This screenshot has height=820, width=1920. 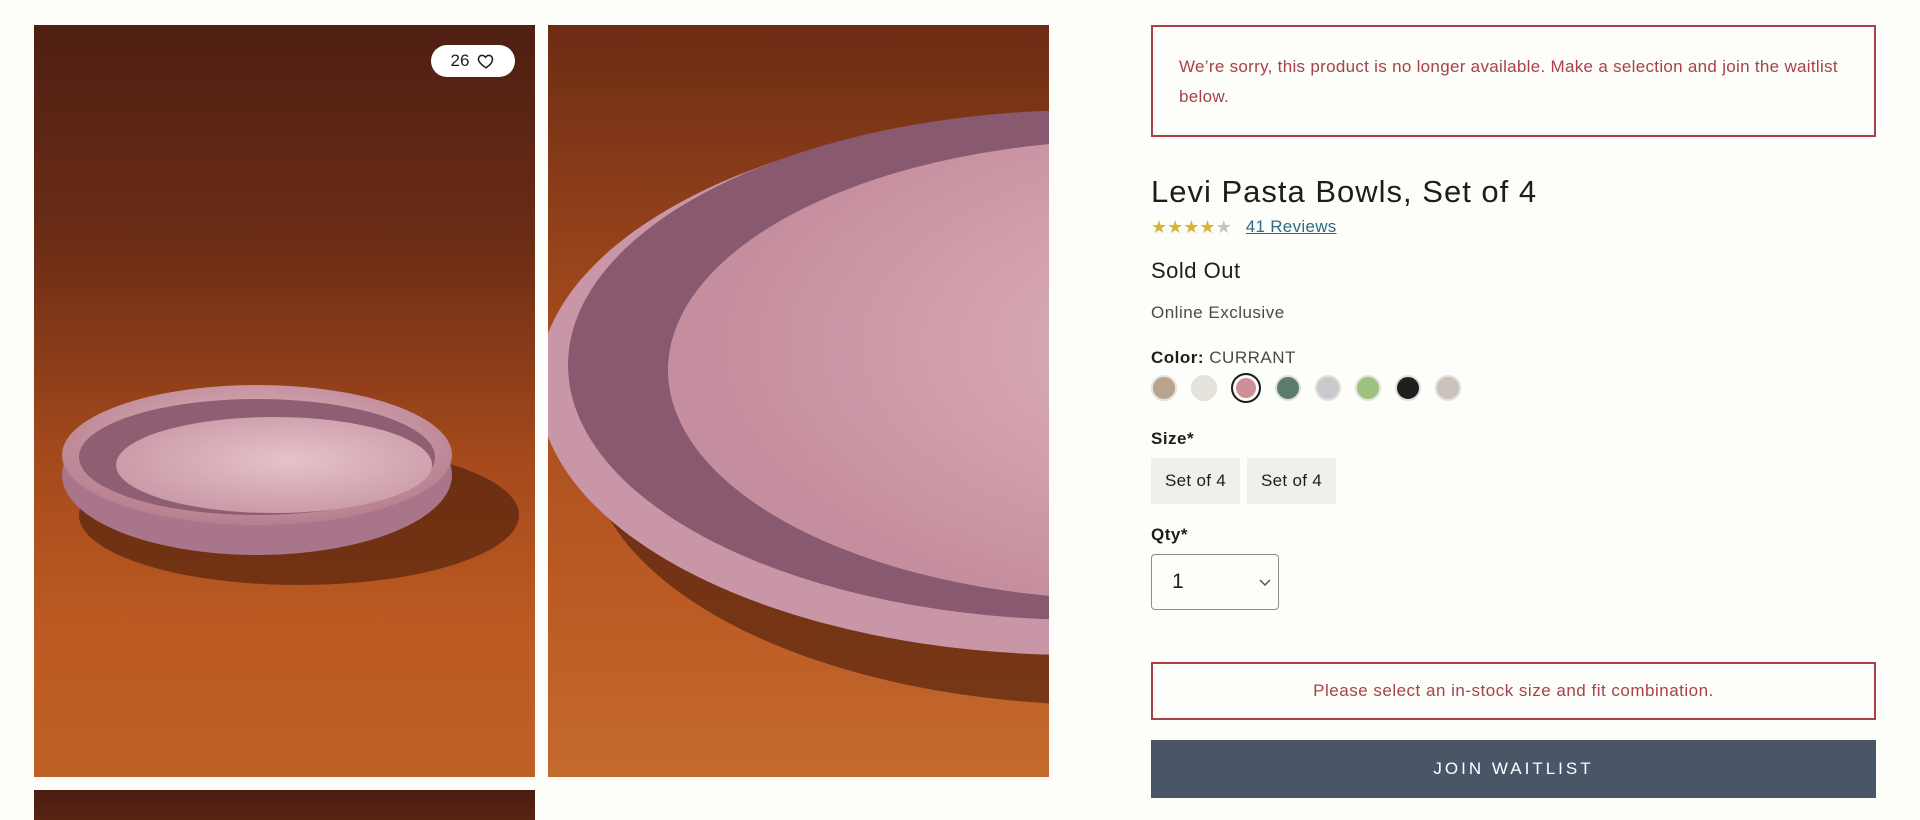 I want to click on favorite-count: 26, so click(x=460, y=60).